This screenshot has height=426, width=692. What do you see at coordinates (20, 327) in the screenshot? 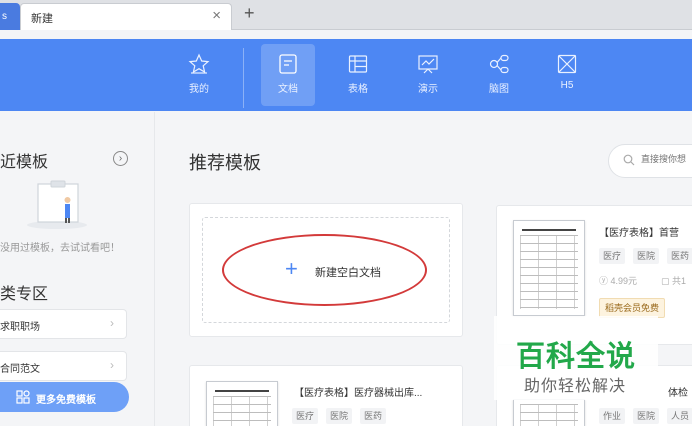
I see `category-item-label: 求职职场` at bounding box center [20, 327].